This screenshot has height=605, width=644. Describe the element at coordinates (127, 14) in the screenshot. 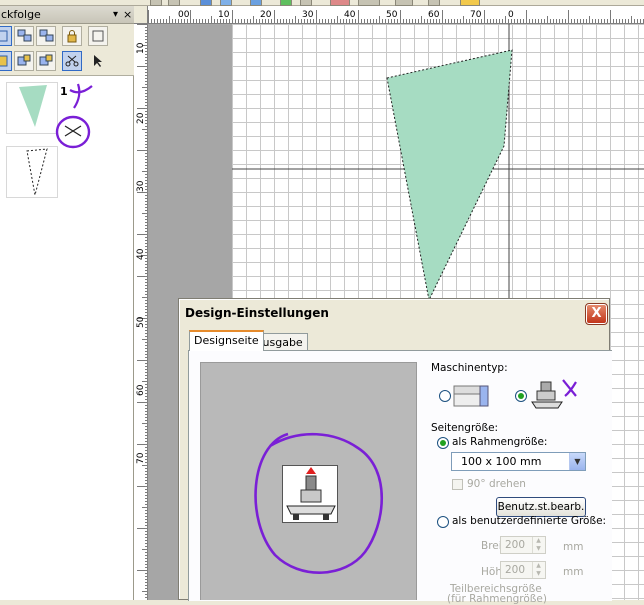

I see `panel-close-icon: ×` at that location.